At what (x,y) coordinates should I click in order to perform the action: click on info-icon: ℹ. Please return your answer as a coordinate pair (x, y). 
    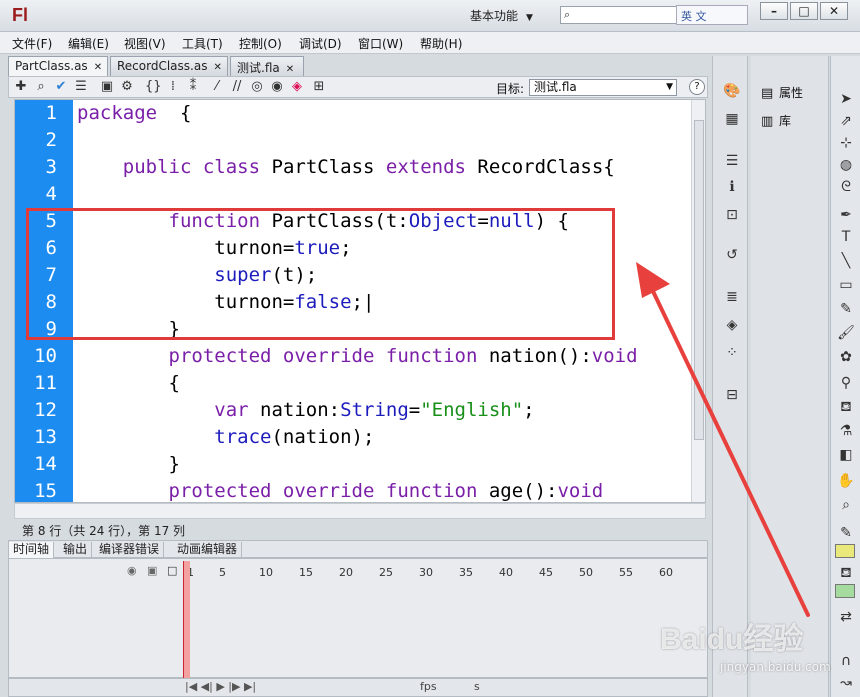
    Looking at the image, I should click on (732, 187).